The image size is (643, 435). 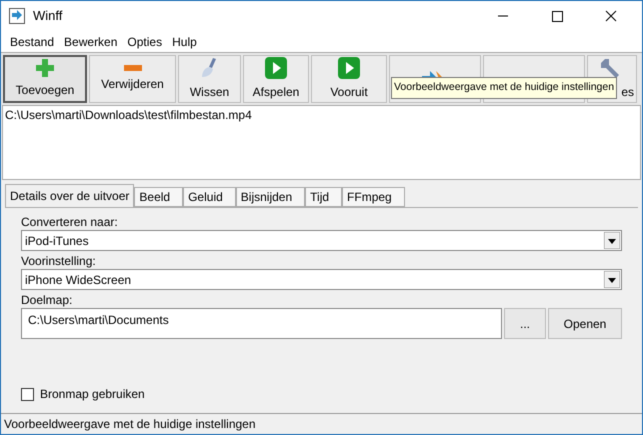 I want to click on field-label: Converteren naar:, so click(x=70, y=222).